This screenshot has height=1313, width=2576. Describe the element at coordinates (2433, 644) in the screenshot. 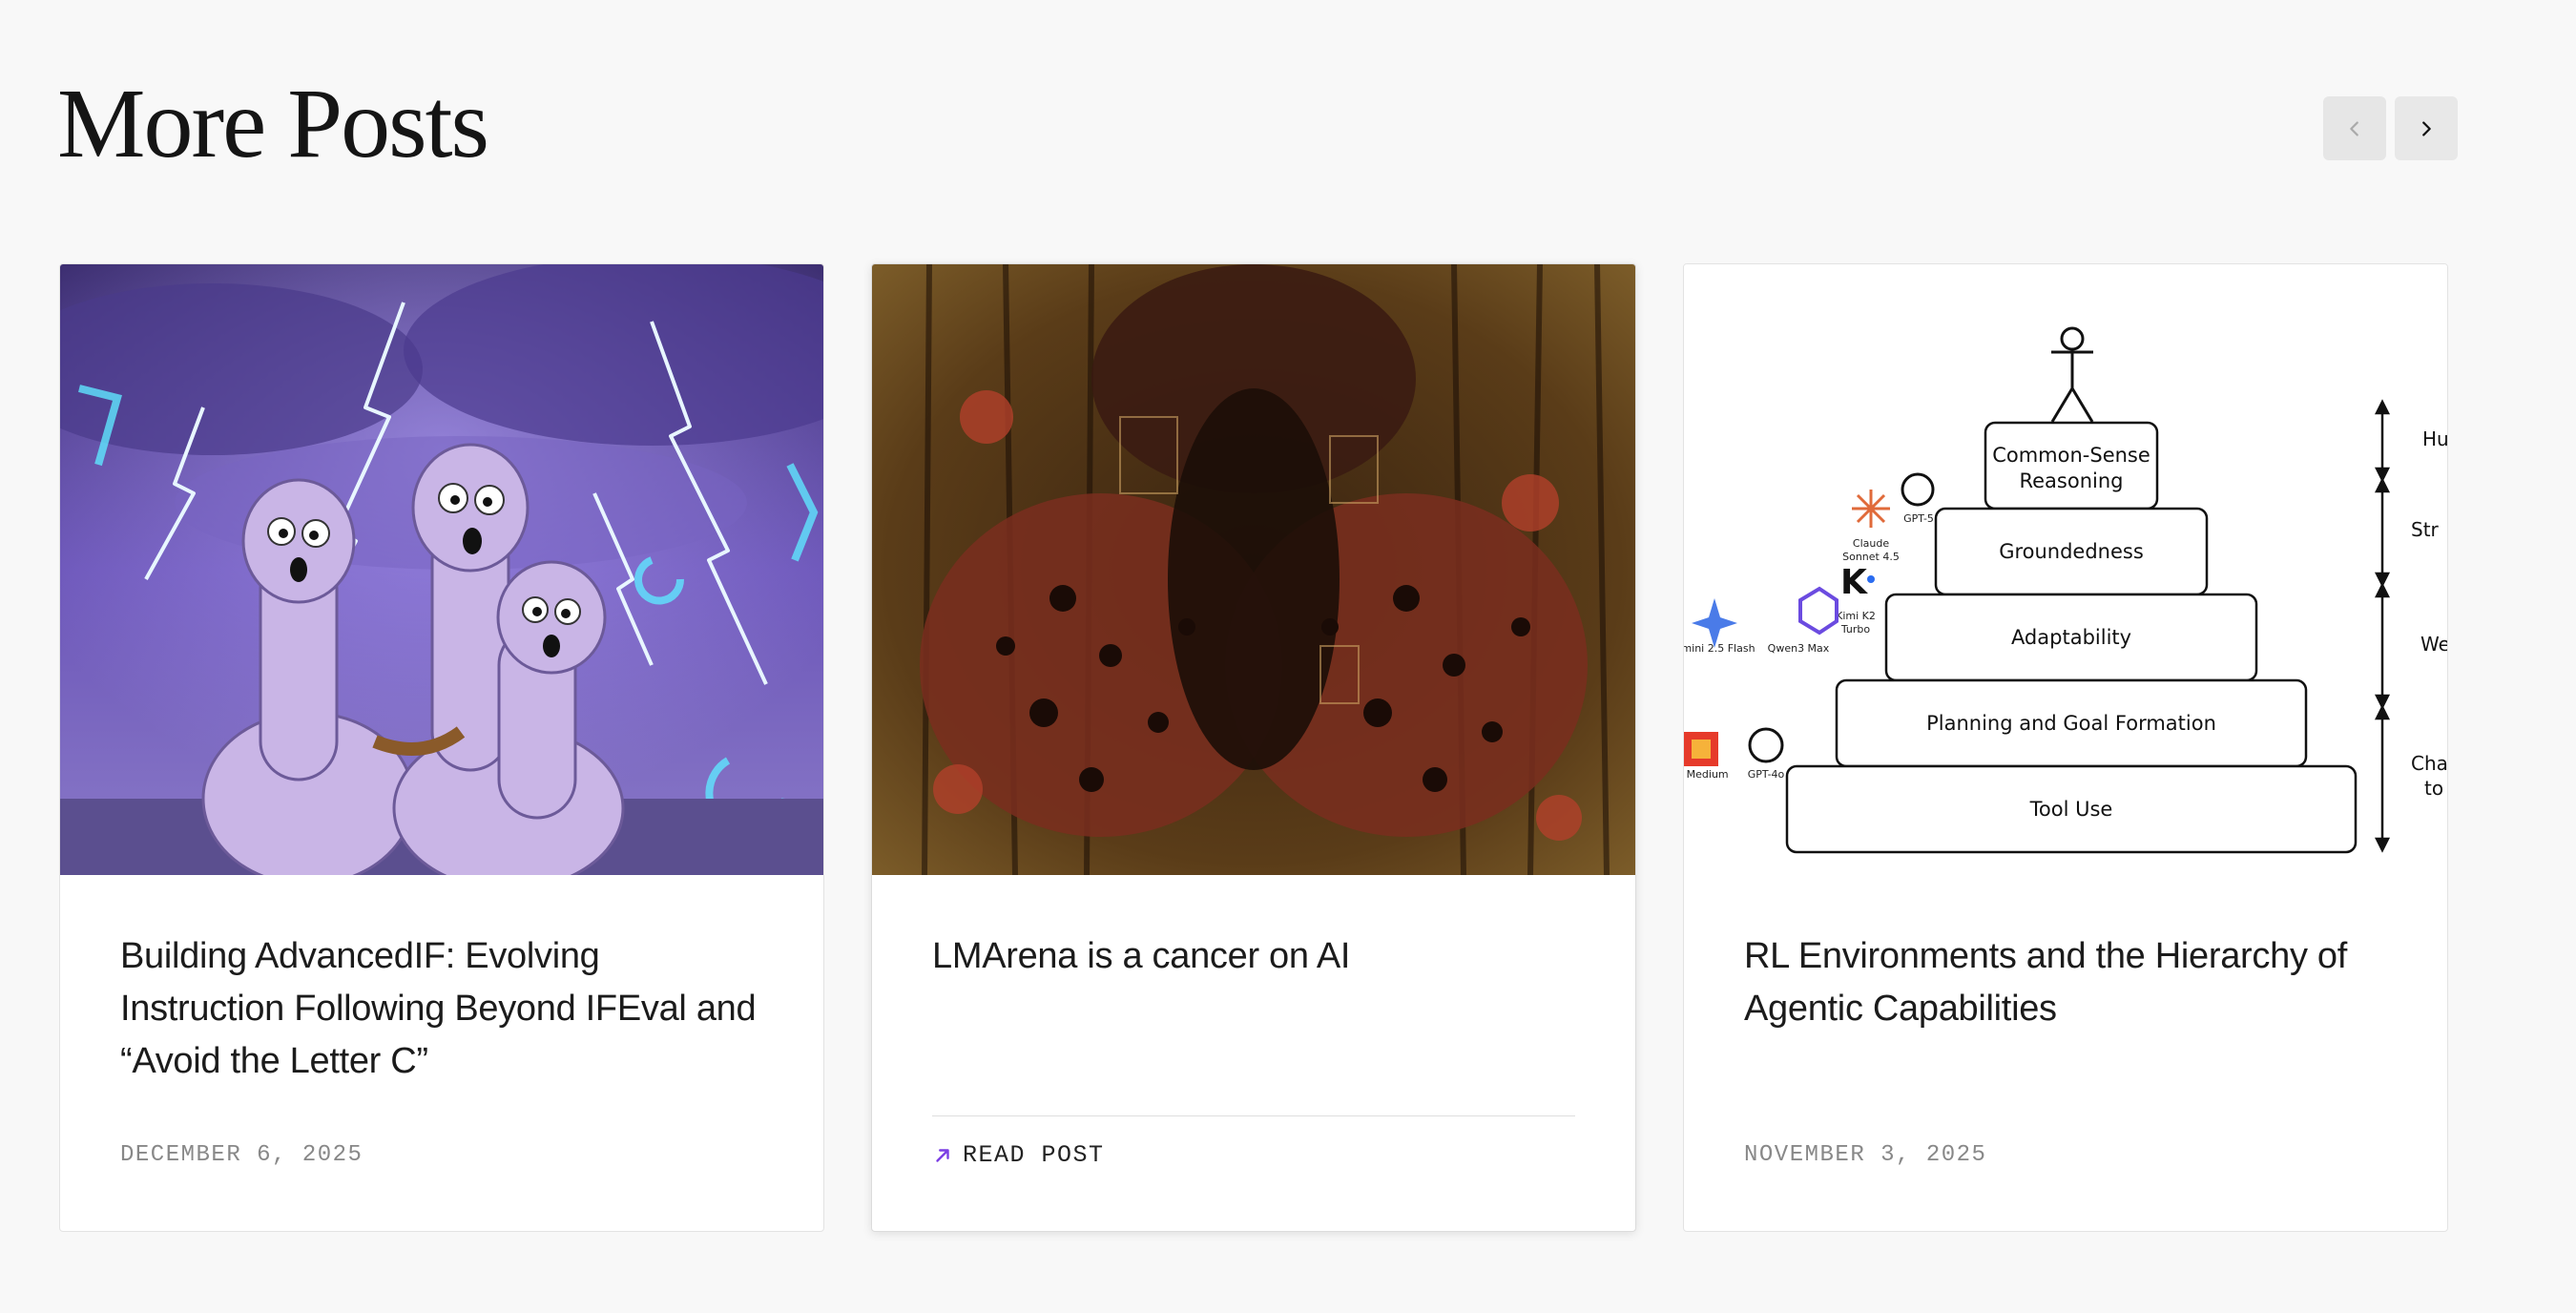

I see `svg-text: We` at that location.